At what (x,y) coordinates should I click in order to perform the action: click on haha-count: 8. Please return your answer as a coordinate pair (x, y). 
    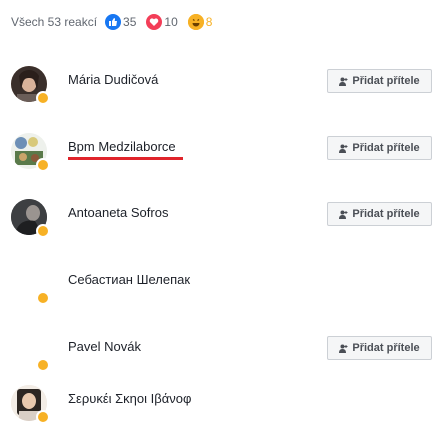
    Looking at the image, I should click on (209, 22).